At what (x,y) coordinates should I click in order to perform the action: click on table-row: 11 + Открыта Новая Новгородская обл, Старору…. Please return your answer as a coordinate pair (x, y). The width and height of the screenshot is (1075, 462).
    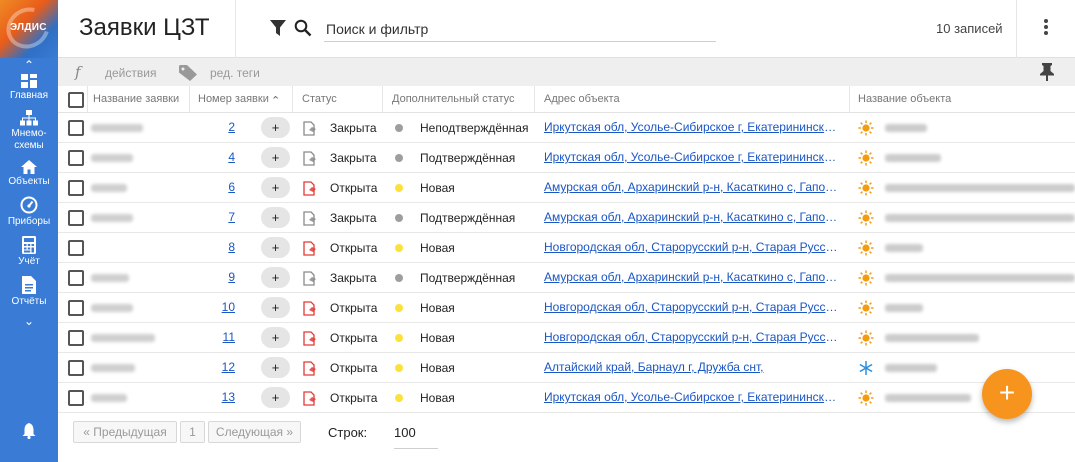
    Looking at the image, I should click on (566, 338).